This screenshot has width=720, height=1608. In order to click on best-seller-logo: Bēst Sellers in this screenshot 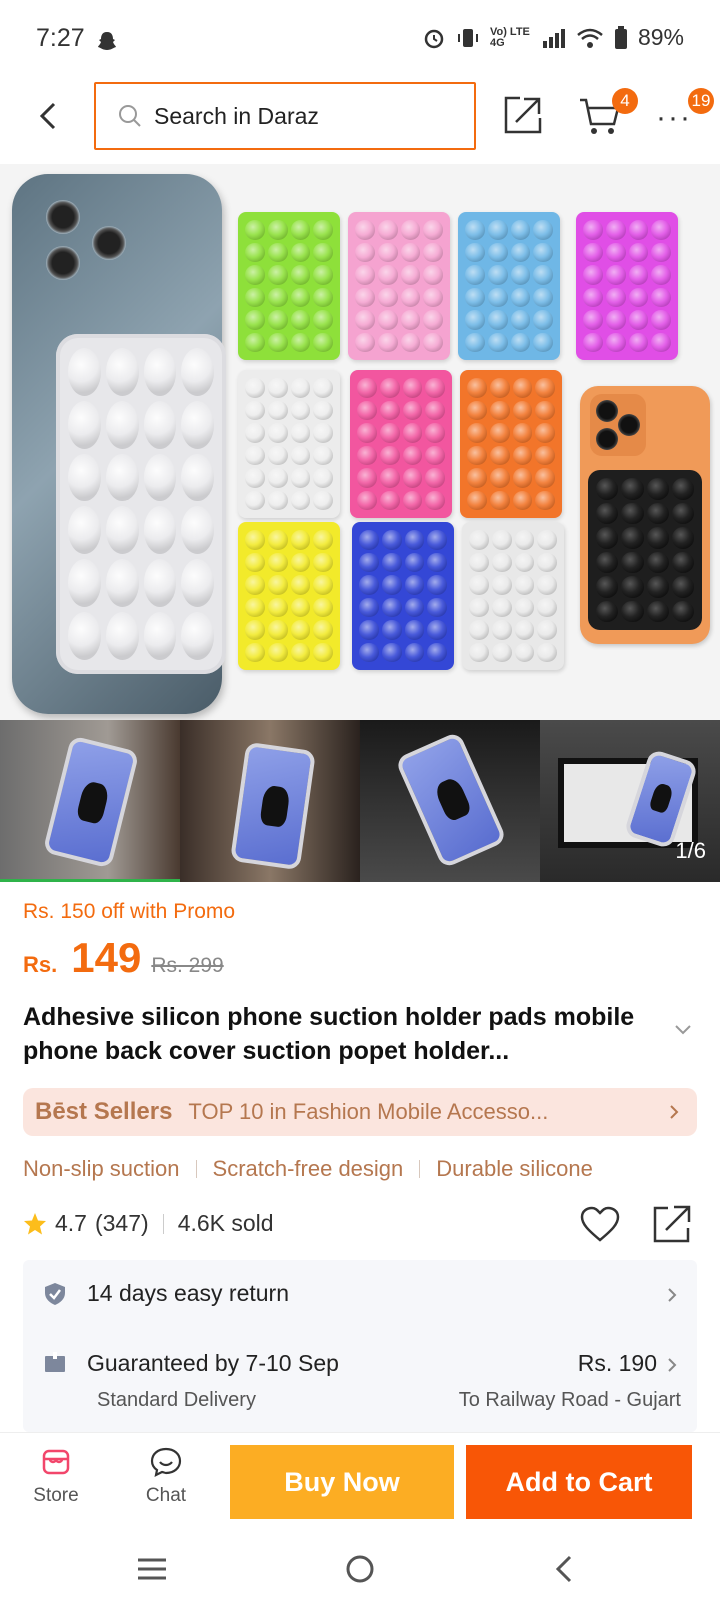, I will do `click(104, 1111)`.